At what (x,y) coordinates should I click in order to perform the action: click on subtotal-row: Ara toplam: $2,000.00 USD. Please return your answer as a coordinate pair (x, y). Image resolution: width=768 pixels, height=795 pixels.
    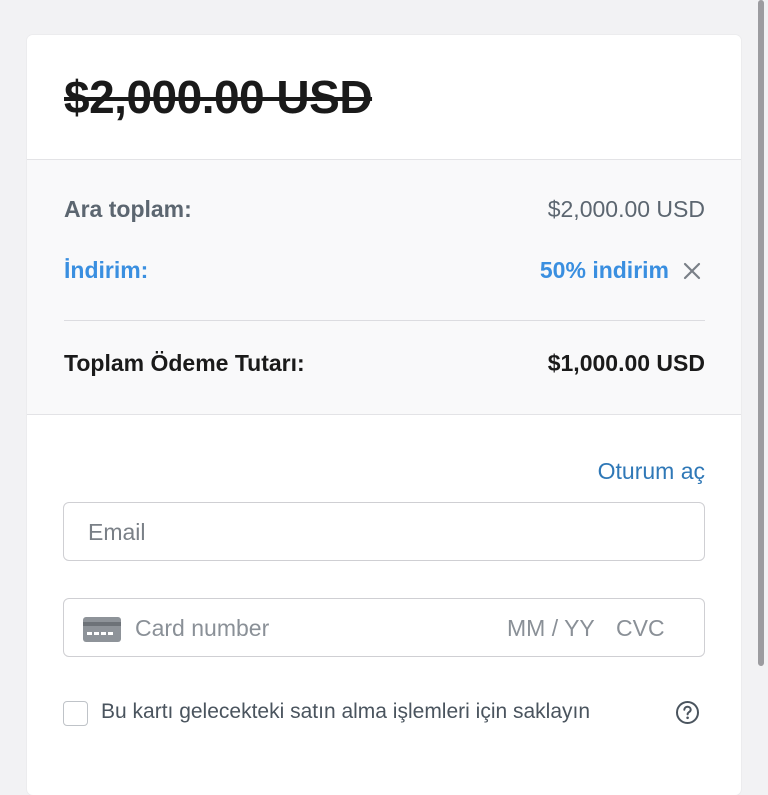
    Looking at the image, I should click on (384, 212).